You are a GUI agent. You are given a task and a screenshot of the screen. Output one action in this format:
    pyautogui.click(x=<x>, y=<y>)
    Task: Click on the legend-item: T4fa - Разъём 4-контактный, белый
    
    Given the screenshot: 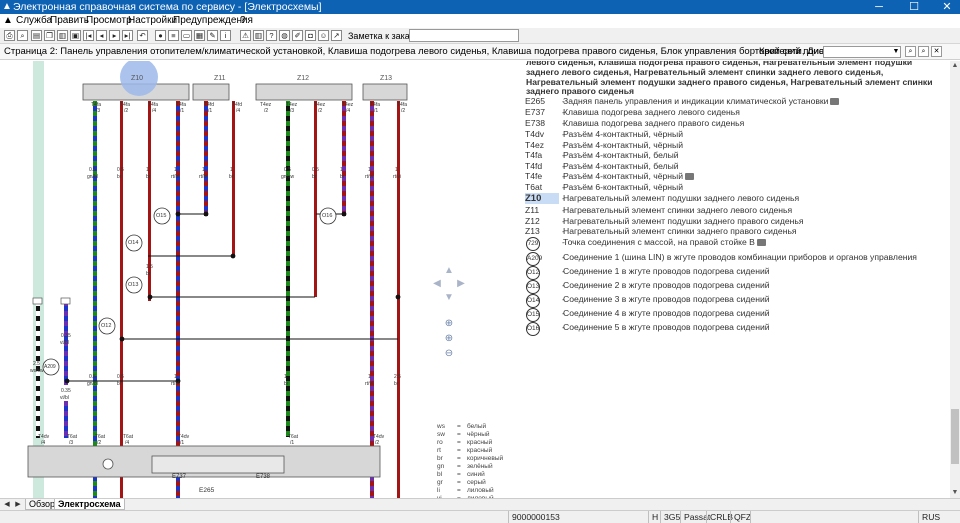 What is the action you would take?
    pyautogui.click(x=735, y=155)
    